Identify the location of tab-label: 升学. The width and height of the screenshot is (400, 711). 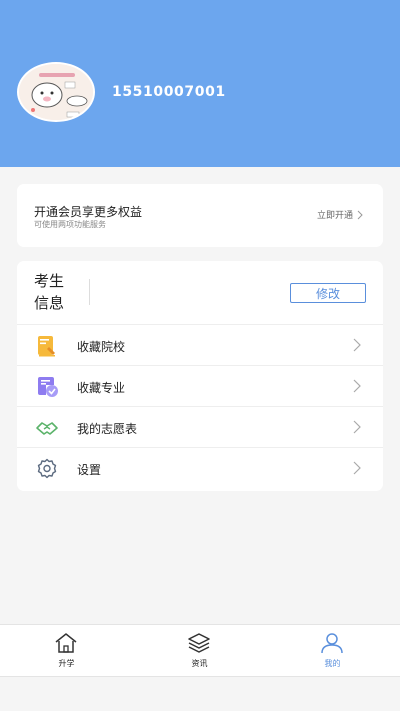
(66, 663).